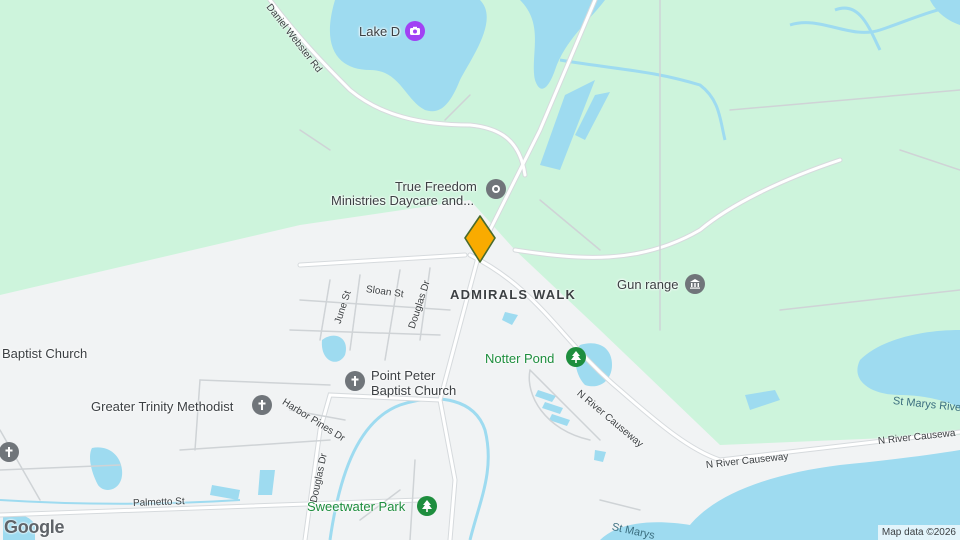 The width and height of the screenshot is (960, 540). I want to click on museum-icon, so click(695, 284).